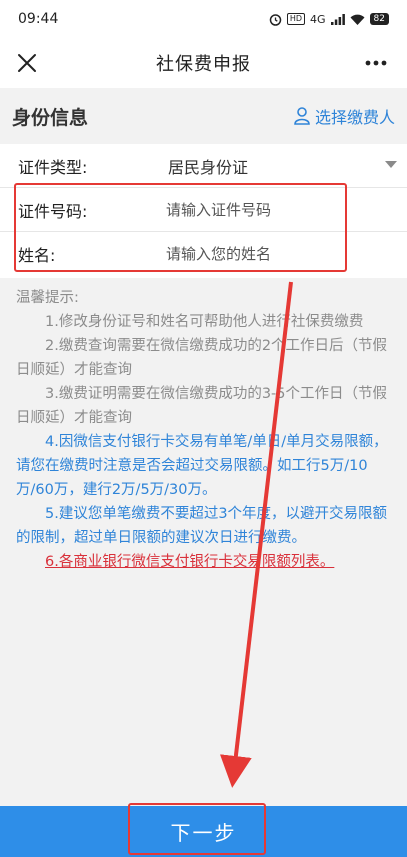  I want to click on close-icon, so click(27, 63).